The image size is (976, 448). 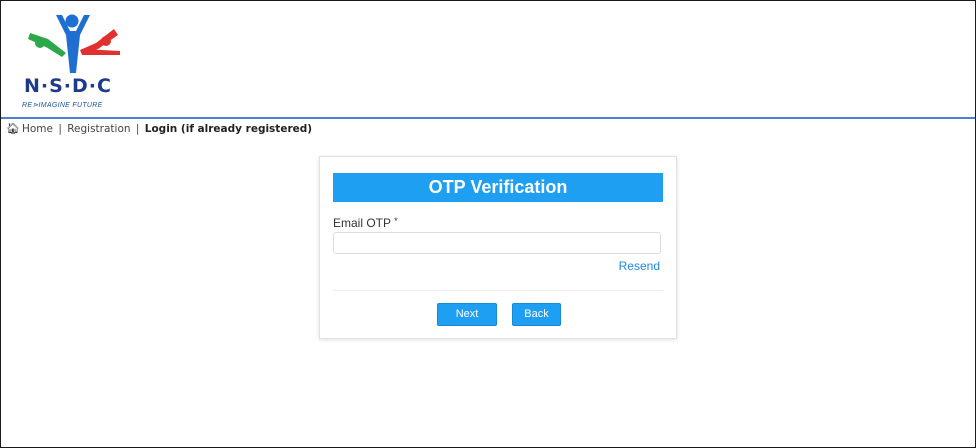 I want to click on email-otp-input, so click(x=497, y=243).